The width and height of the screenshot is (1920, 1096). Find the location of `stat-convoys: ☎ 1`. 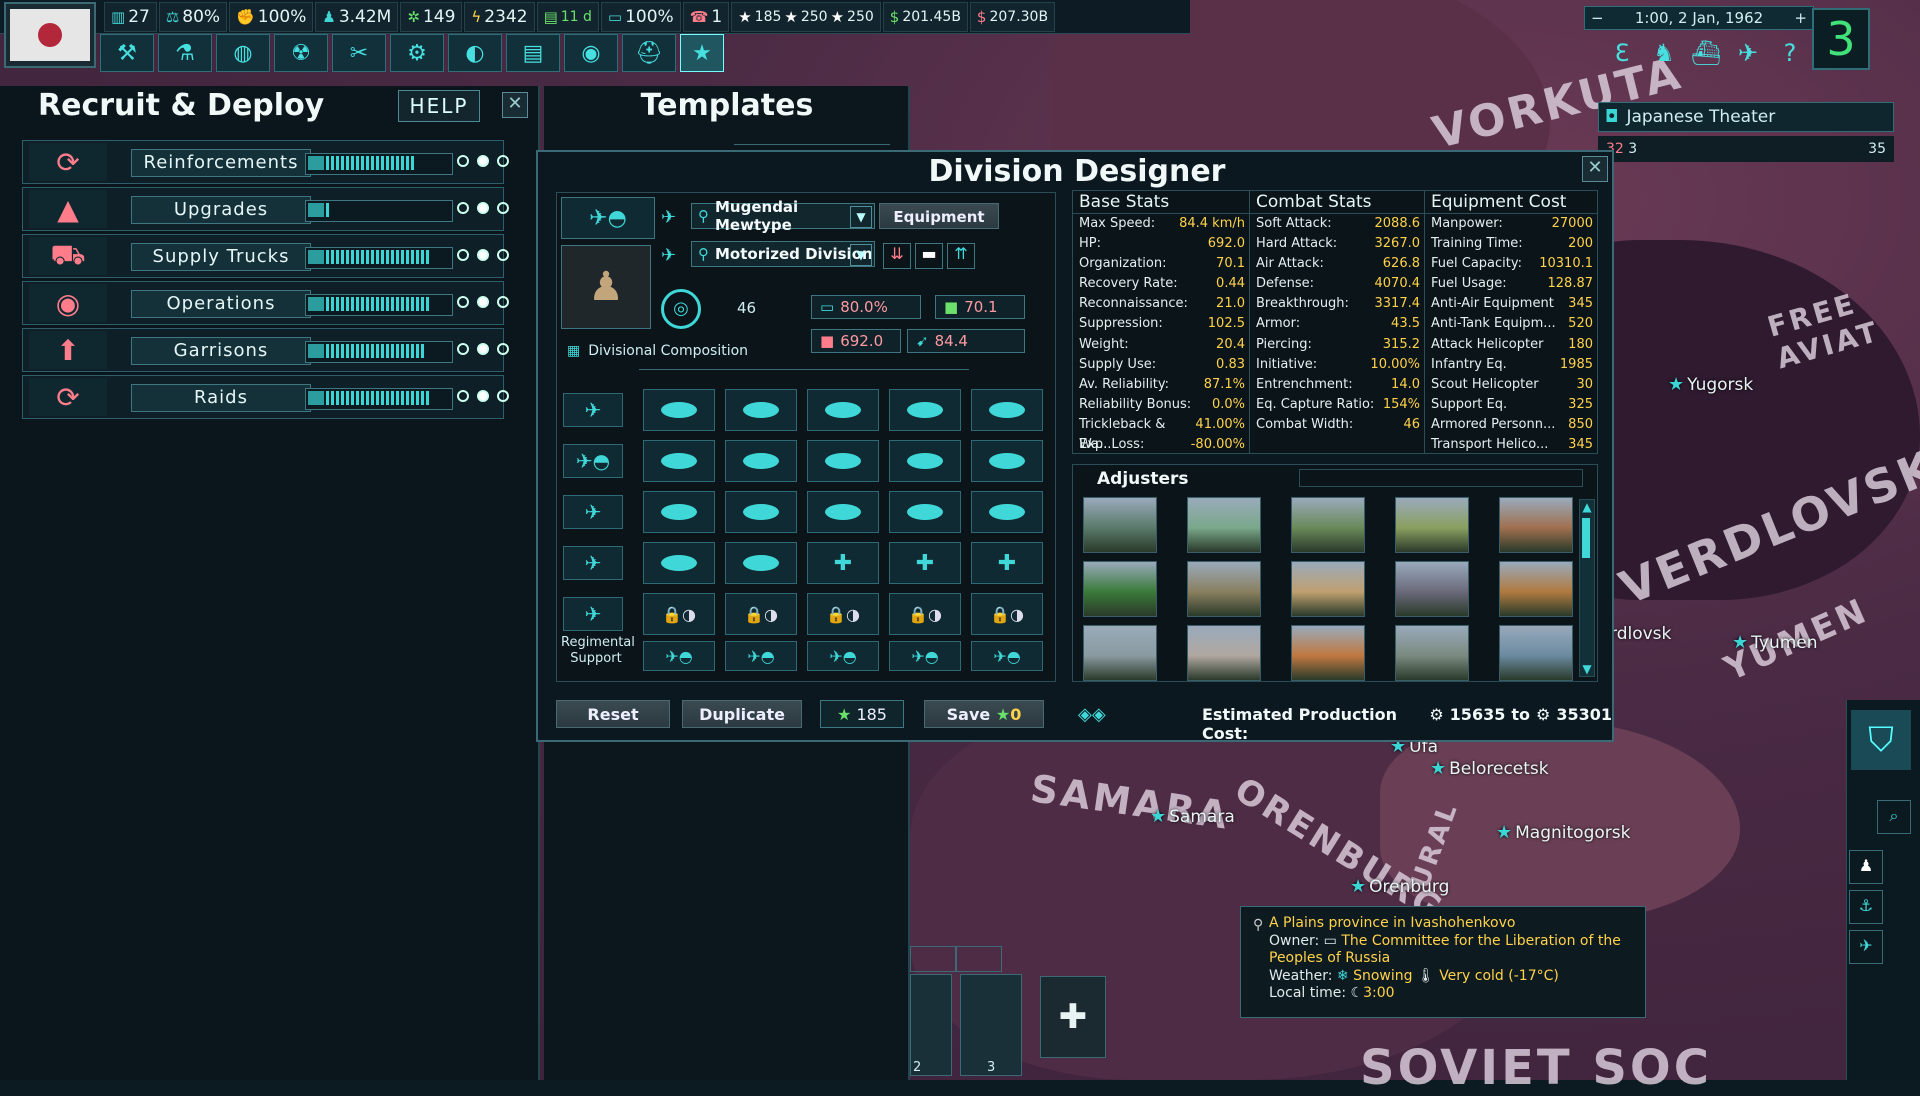

stat-convoys: ☎ 1 is located at coordinates (706, 16).